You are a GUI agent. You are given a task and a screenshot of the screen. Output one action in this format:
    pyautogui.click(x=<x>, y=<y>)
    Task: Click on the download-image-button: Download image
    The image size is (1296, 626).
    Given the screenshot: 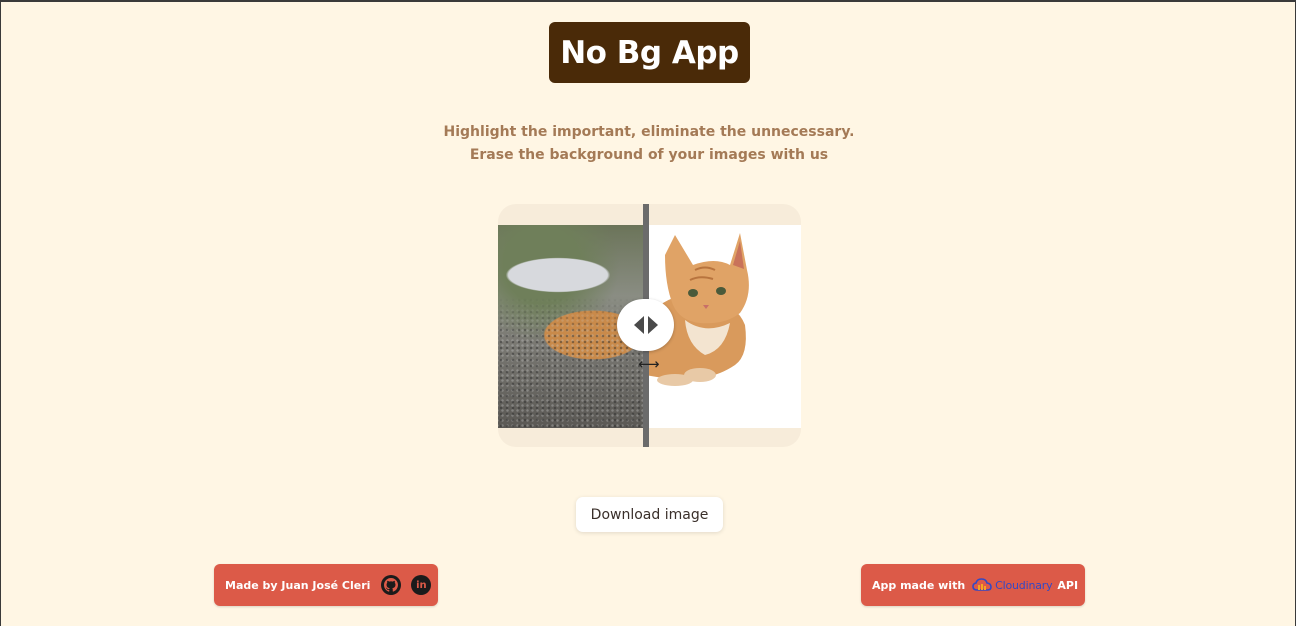 What is the action you would take?
    pyautogui.click(x=649, y=514)
    